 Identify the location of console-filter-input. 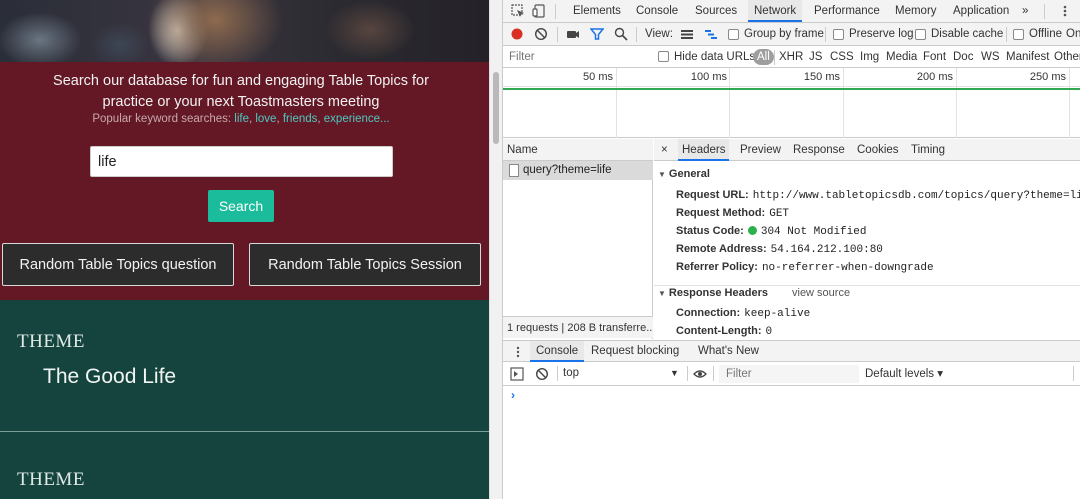
(789, 374).